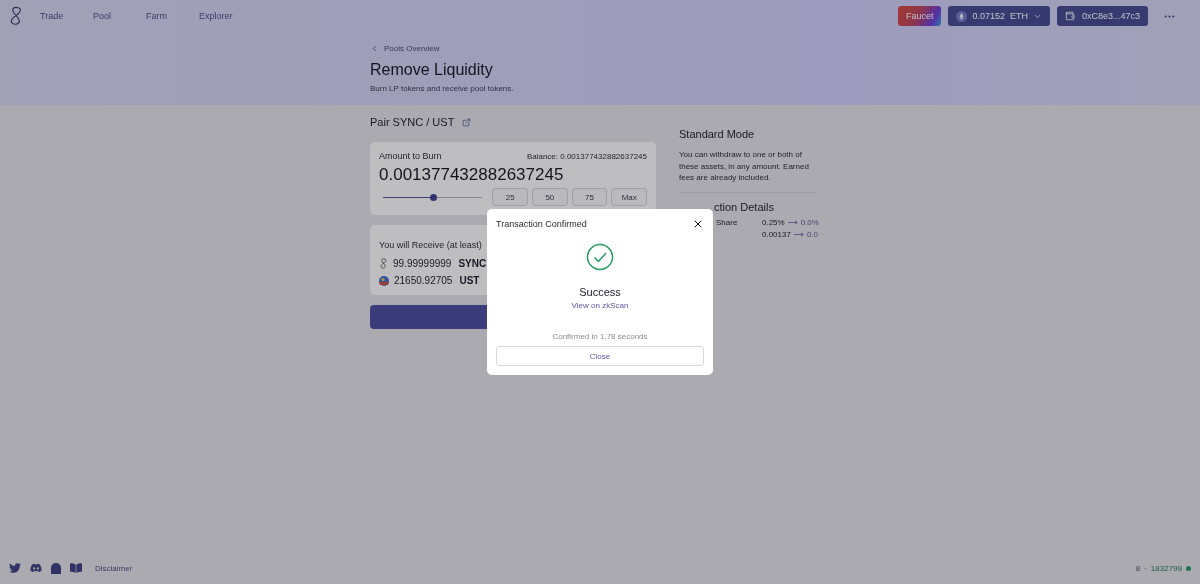  What do you see at coordinates (374, 48) in the screenshot?
I see `chevron-left-icon` at bounding box center [374, 48].